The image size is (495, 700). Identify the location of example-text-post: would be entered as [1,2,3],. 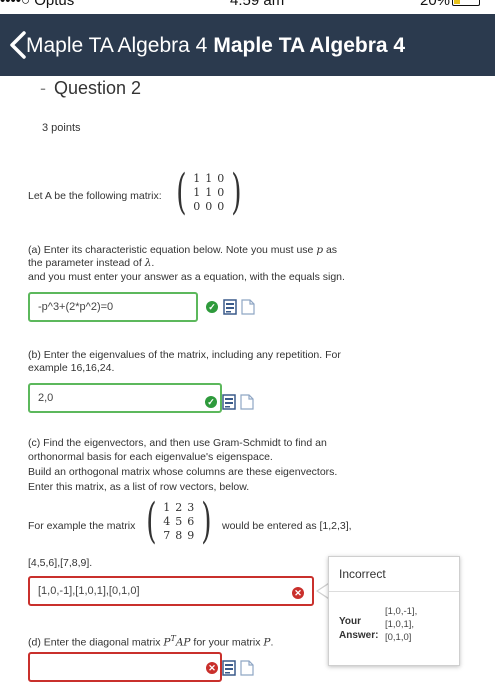
(287, 526).